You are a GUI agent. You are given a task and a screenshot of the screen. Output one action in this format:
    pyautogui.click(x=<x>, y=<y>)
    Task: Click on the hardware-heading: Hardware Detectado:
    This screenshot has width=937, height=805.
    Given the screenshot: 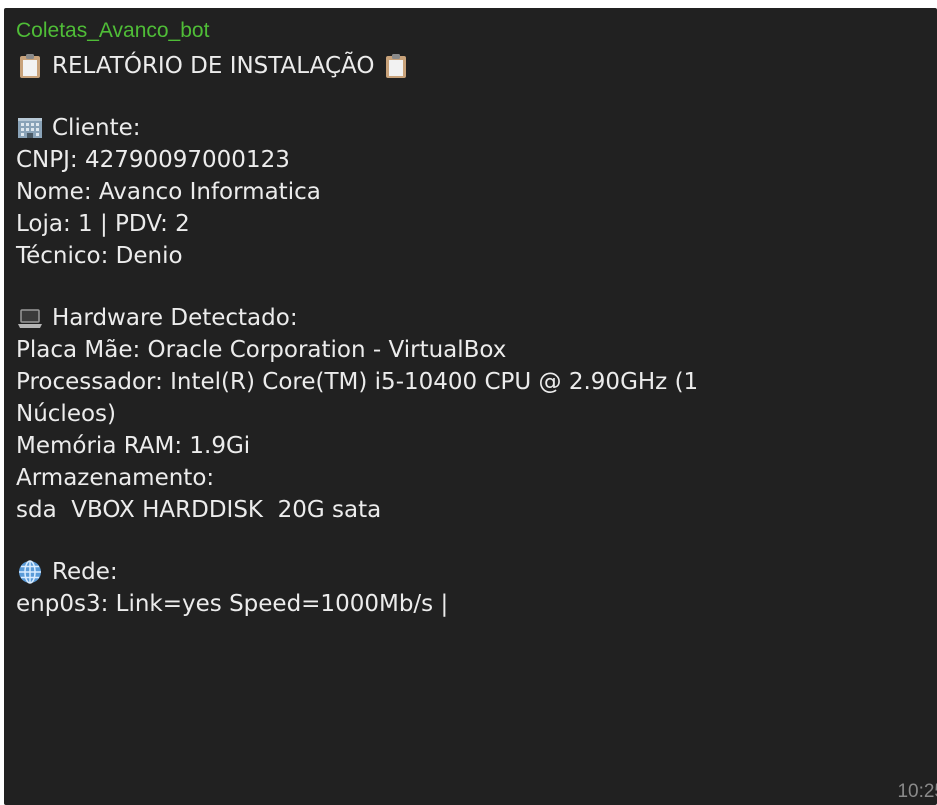 What is the action you would take?
    pyautogui.click(x=476, y=318)
    